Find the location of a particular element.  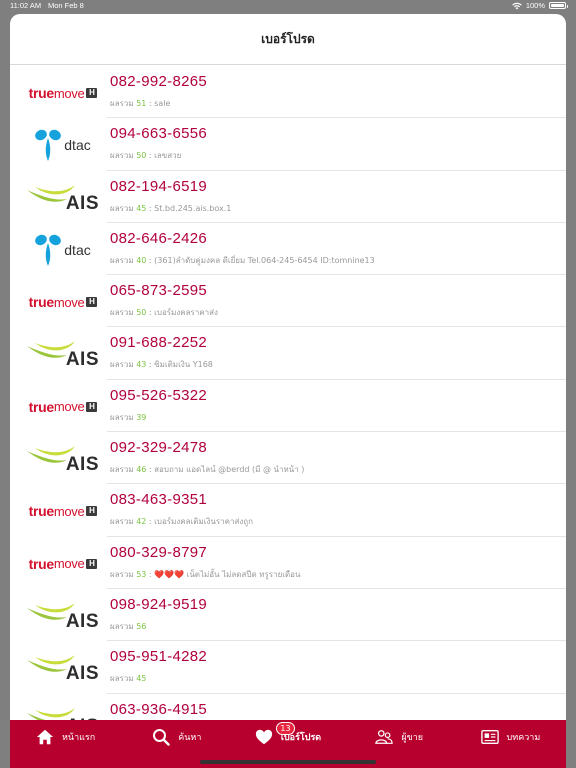

battery-icon is located at coordinates (558, 5).